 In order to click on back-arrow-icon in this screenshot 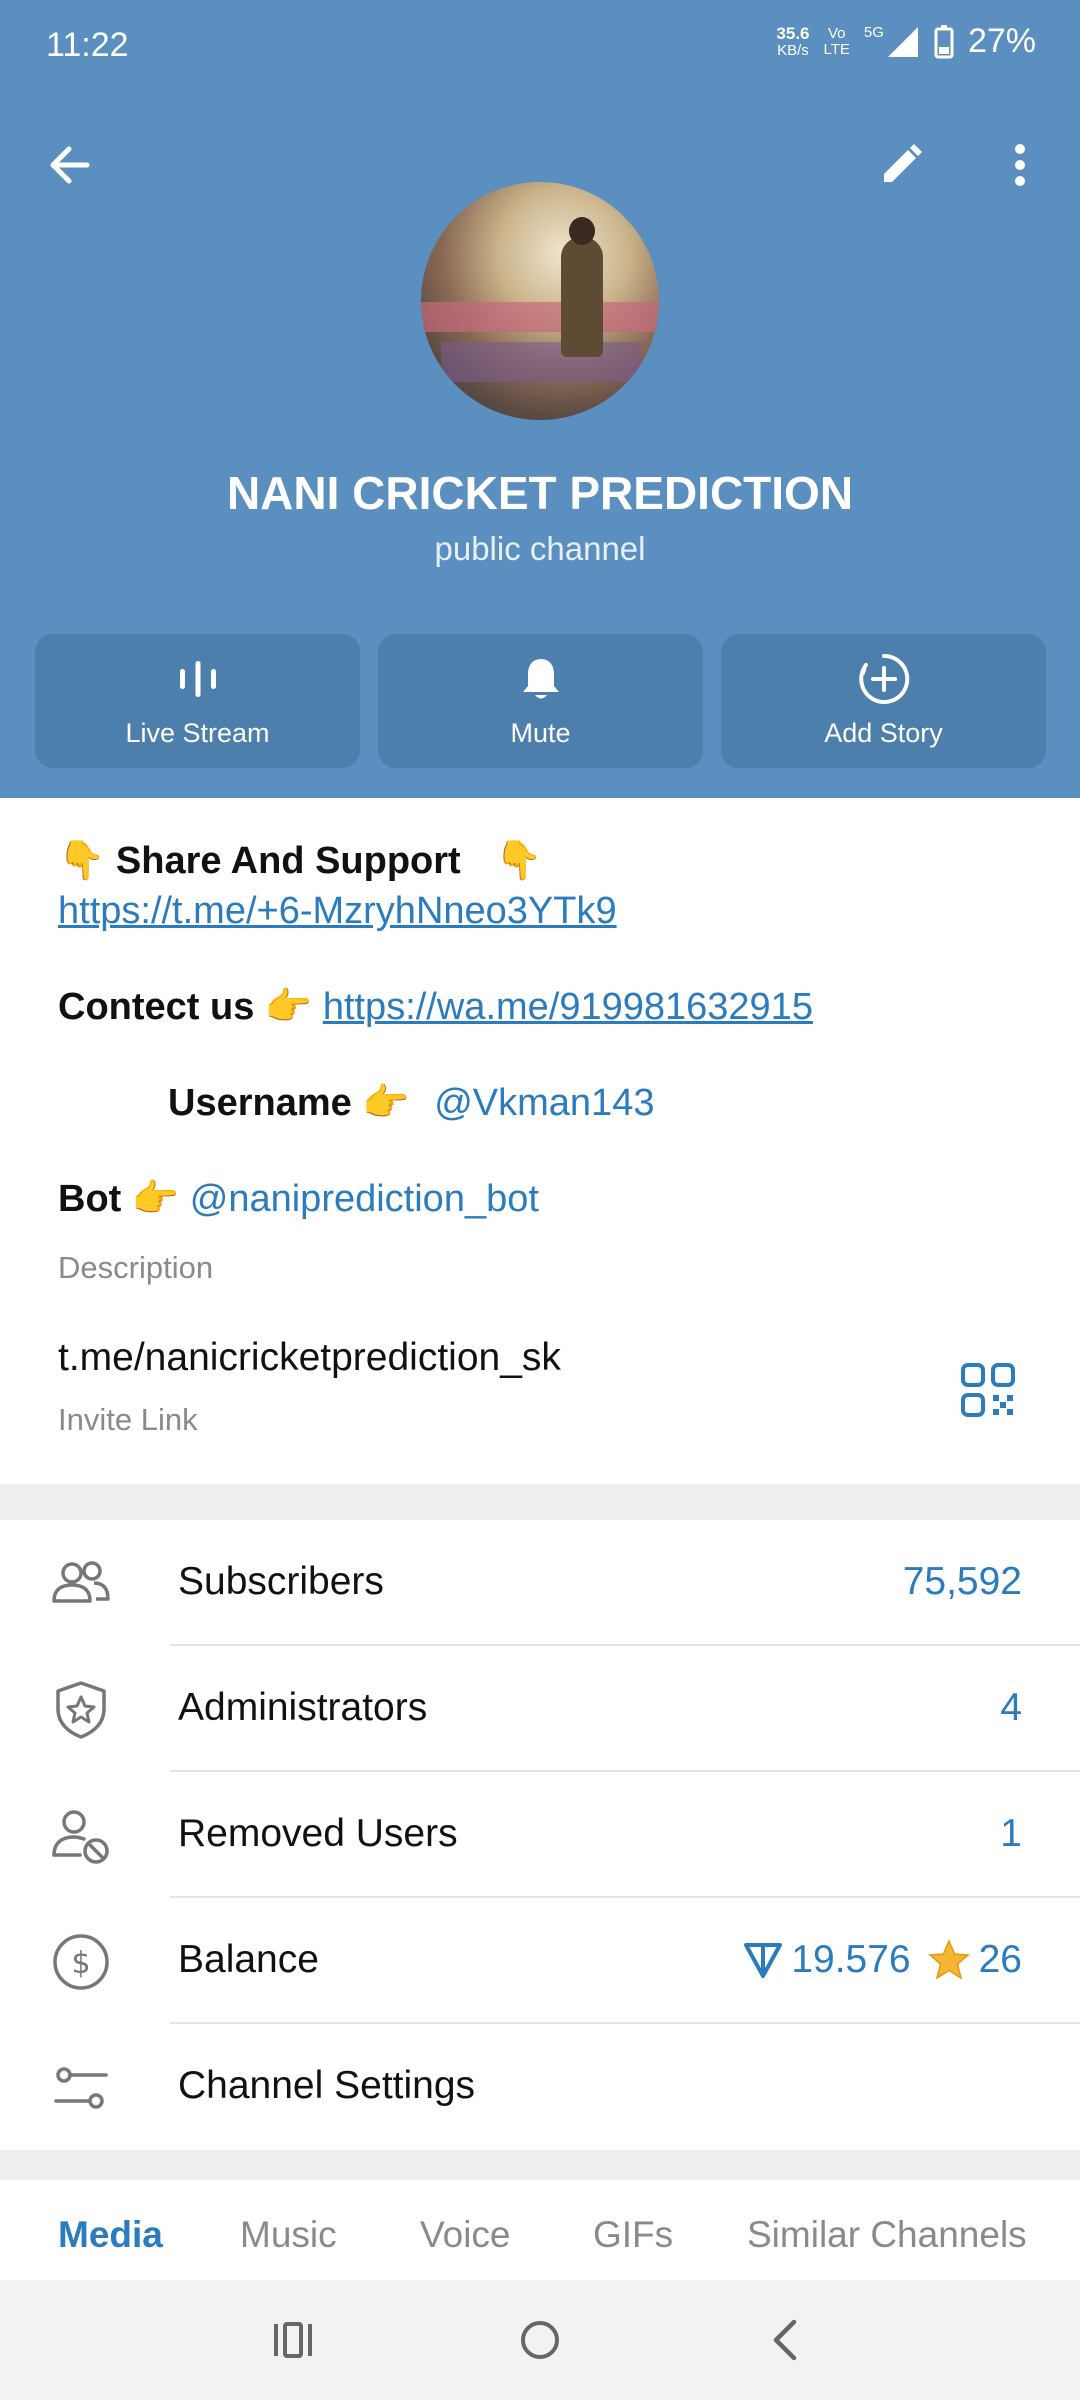, I will do `click(70, 165)`.